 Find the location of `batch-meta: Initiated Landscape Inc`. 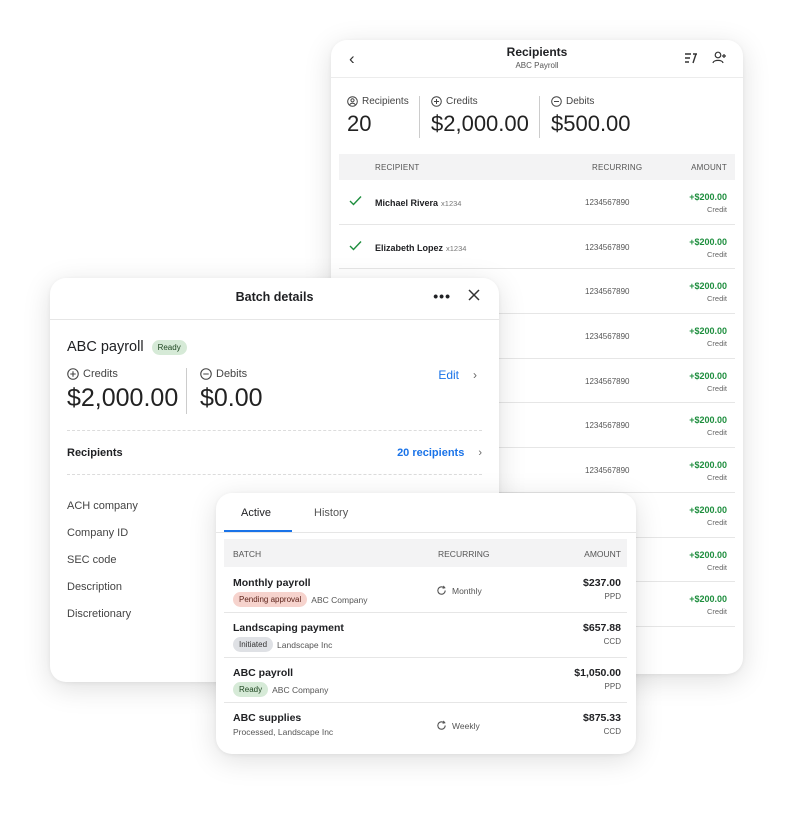

batch-meta: Initiated Landscape Inc is located at coordinates (282, 644).